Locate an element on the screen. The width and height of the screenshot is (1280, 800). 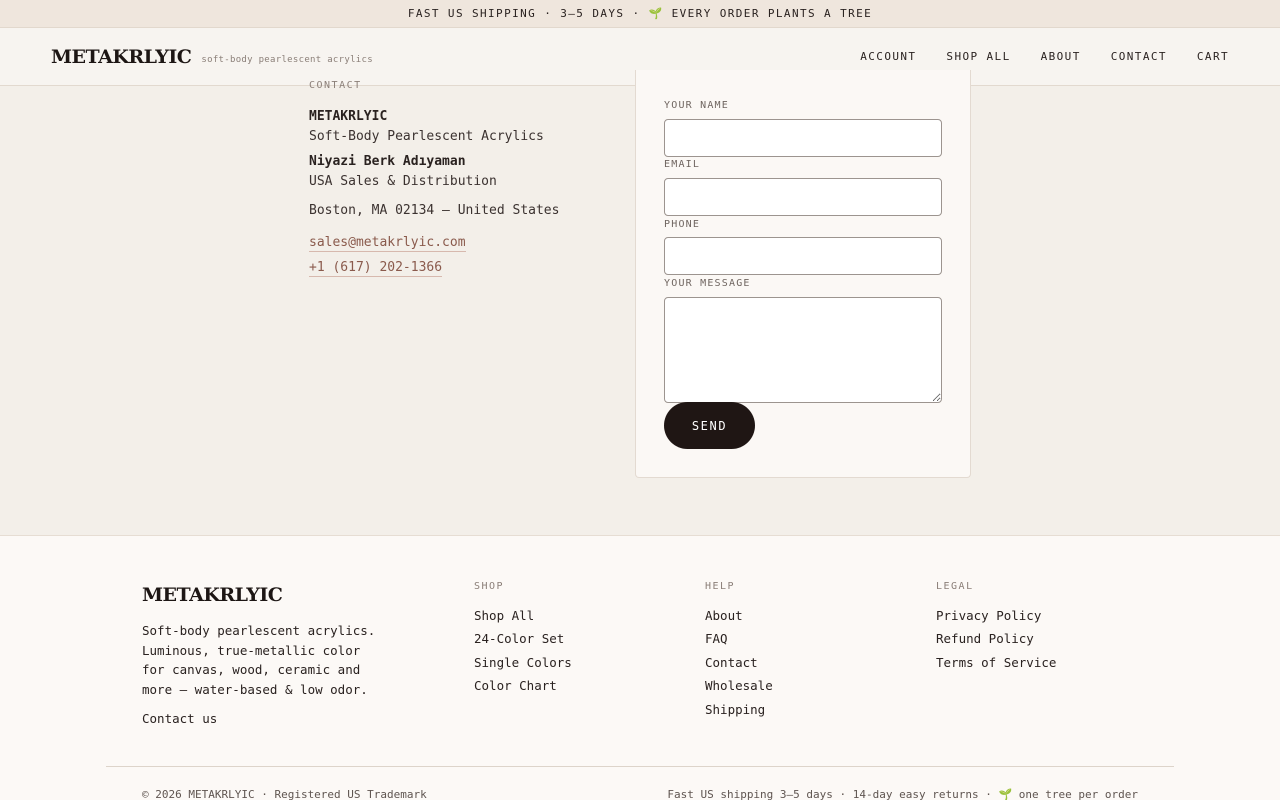
message-label: YOUR MESSAGE is located at coordinates (707, 283).